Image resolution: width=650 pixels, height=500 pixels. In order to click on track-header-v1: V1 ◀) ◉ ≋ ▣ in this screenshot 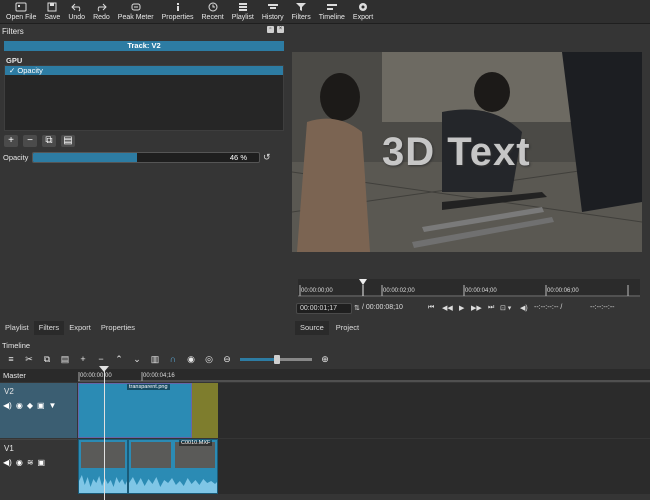, I will do `click(38, 466)`.